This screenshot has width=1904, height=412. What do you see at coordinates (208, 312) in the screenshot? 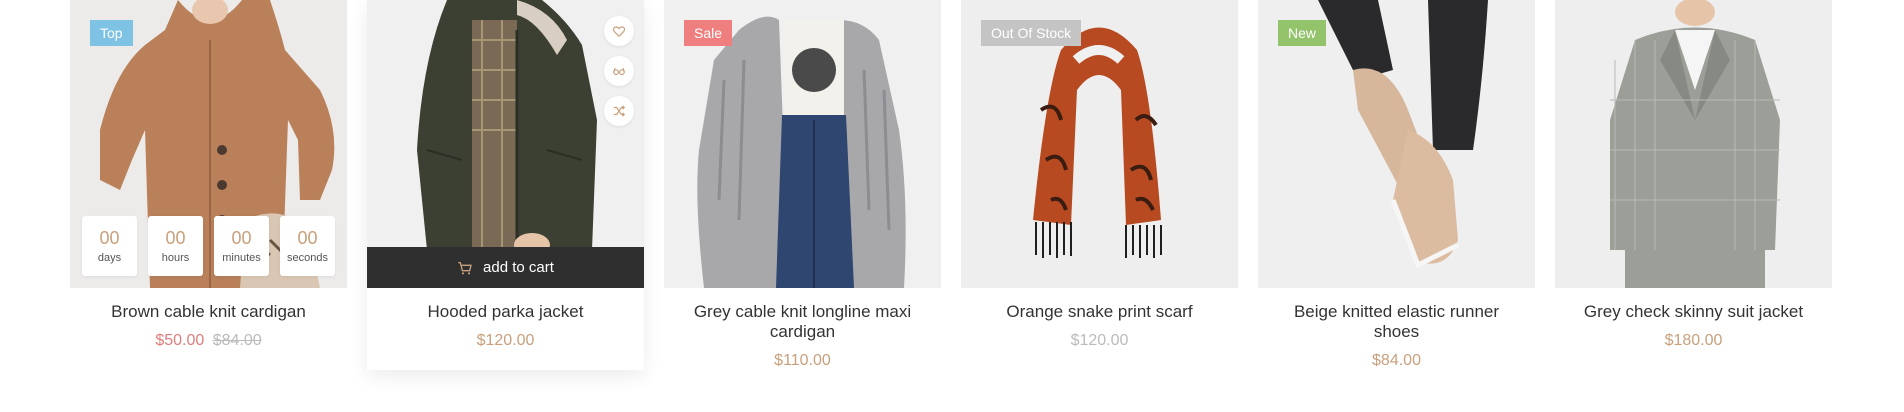
I see `product-name: Brown cable knit cardigan` at bounding box center [208, 312].